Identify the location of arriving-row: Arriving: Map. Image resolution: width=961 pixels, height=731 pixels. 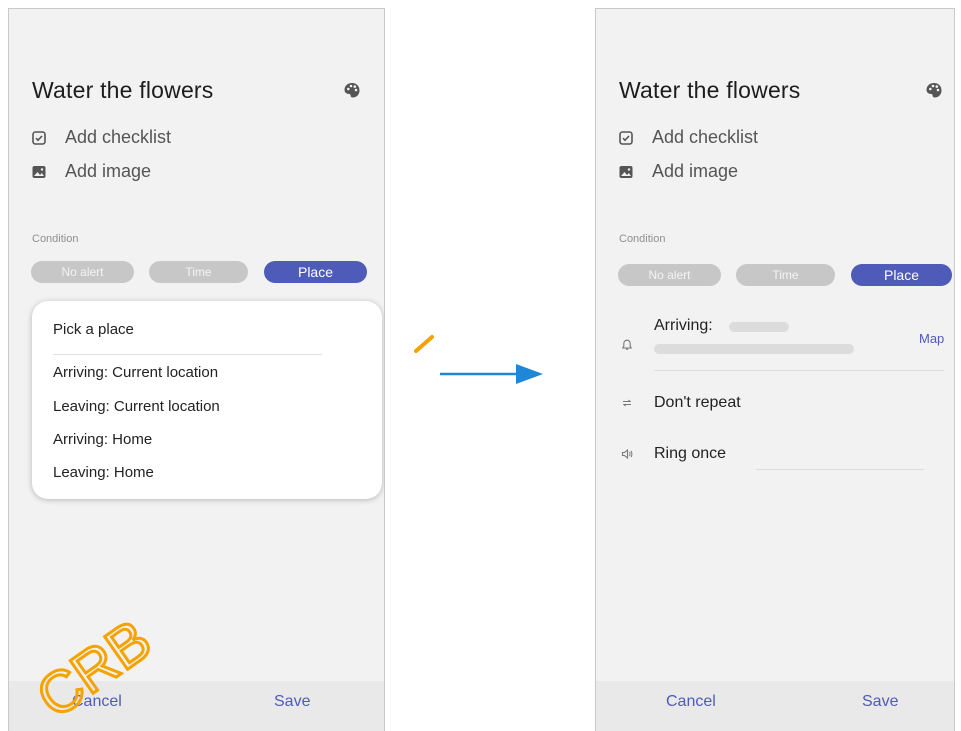
(775, 345).